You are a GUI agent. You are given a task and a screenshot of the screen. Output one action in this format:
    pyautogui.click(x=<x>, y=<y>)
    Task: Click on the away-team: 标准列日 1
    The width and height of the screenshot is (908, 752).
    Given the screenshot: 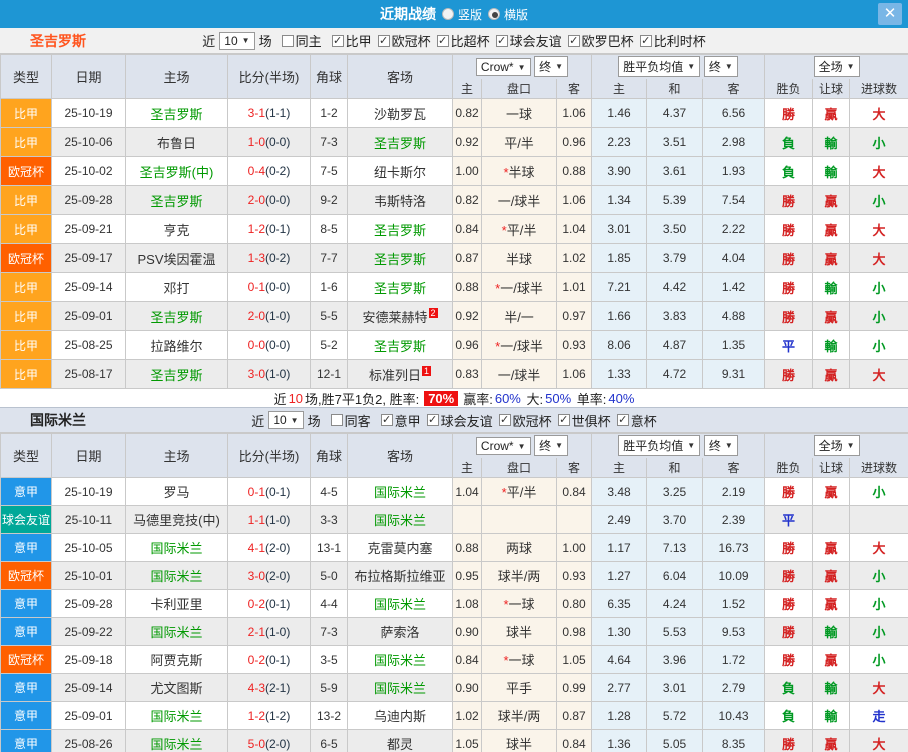 What is the action you would take?
    pyautogui.click(x=400, y=374)
    